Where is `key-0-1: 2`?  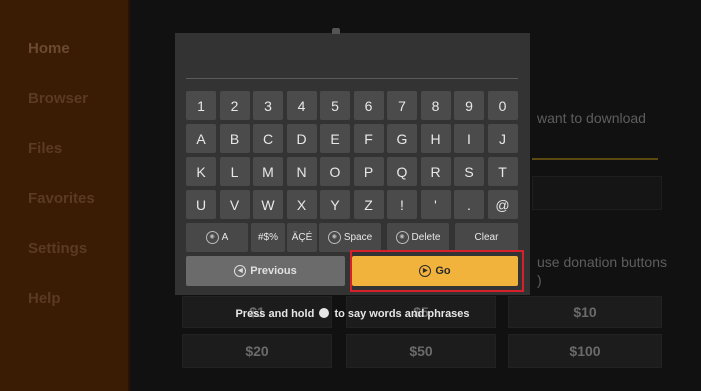 key-0-1: 2 is located at coordinates (234, 105).